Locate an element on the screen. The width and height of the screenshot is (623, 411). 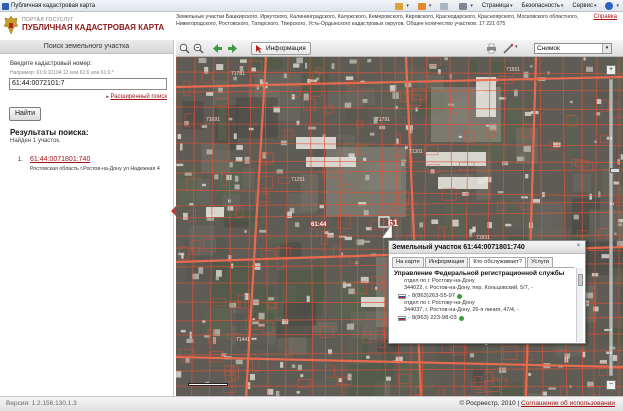
cursor-info-icon is located at coordinates (259, 49).